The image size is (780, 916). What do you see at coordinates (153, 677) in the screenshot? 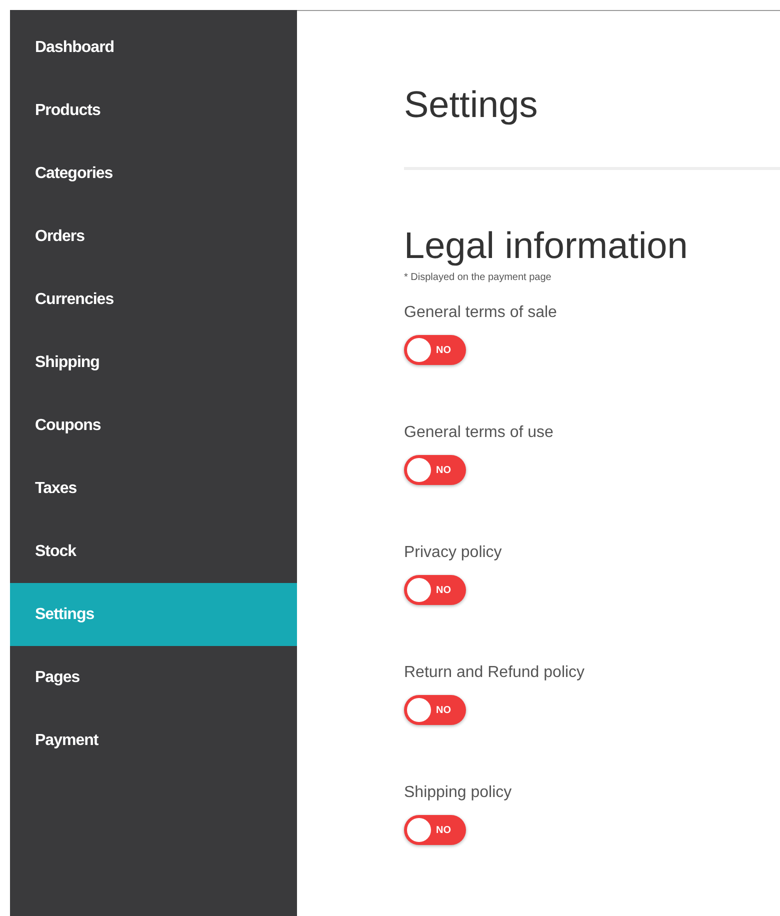
I see `sidebar-item: Pages` at bounding box center [153, 677].